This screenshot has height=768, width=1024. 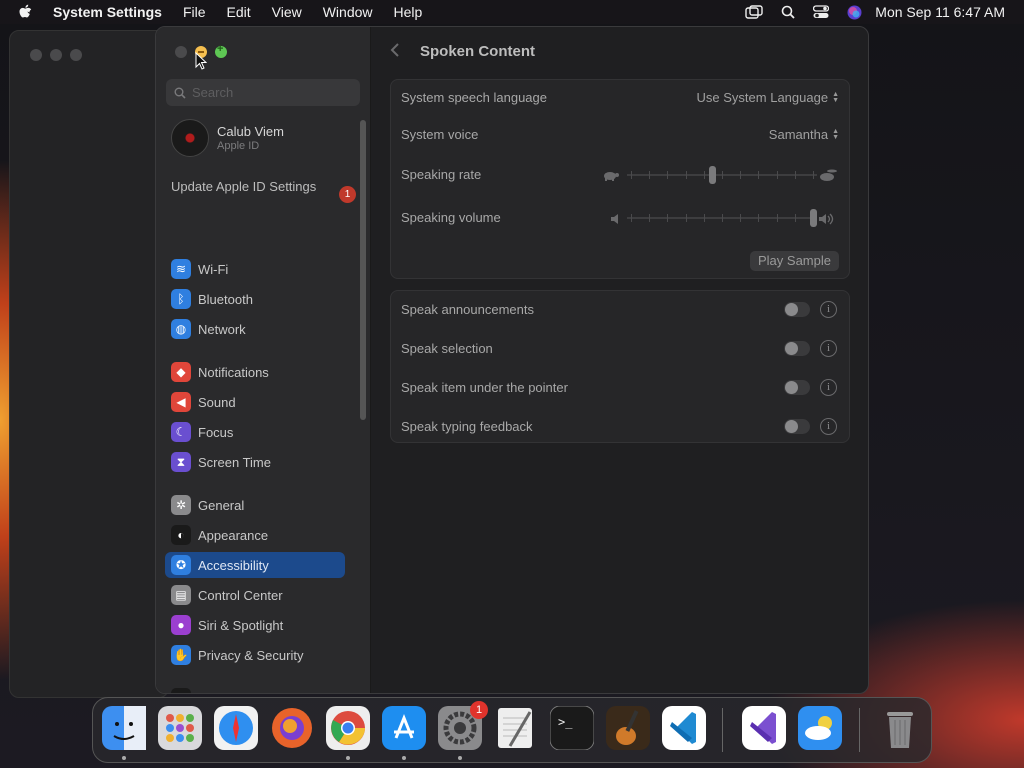 I want to click on speaker-high-icon, so click(x=828, y=221).